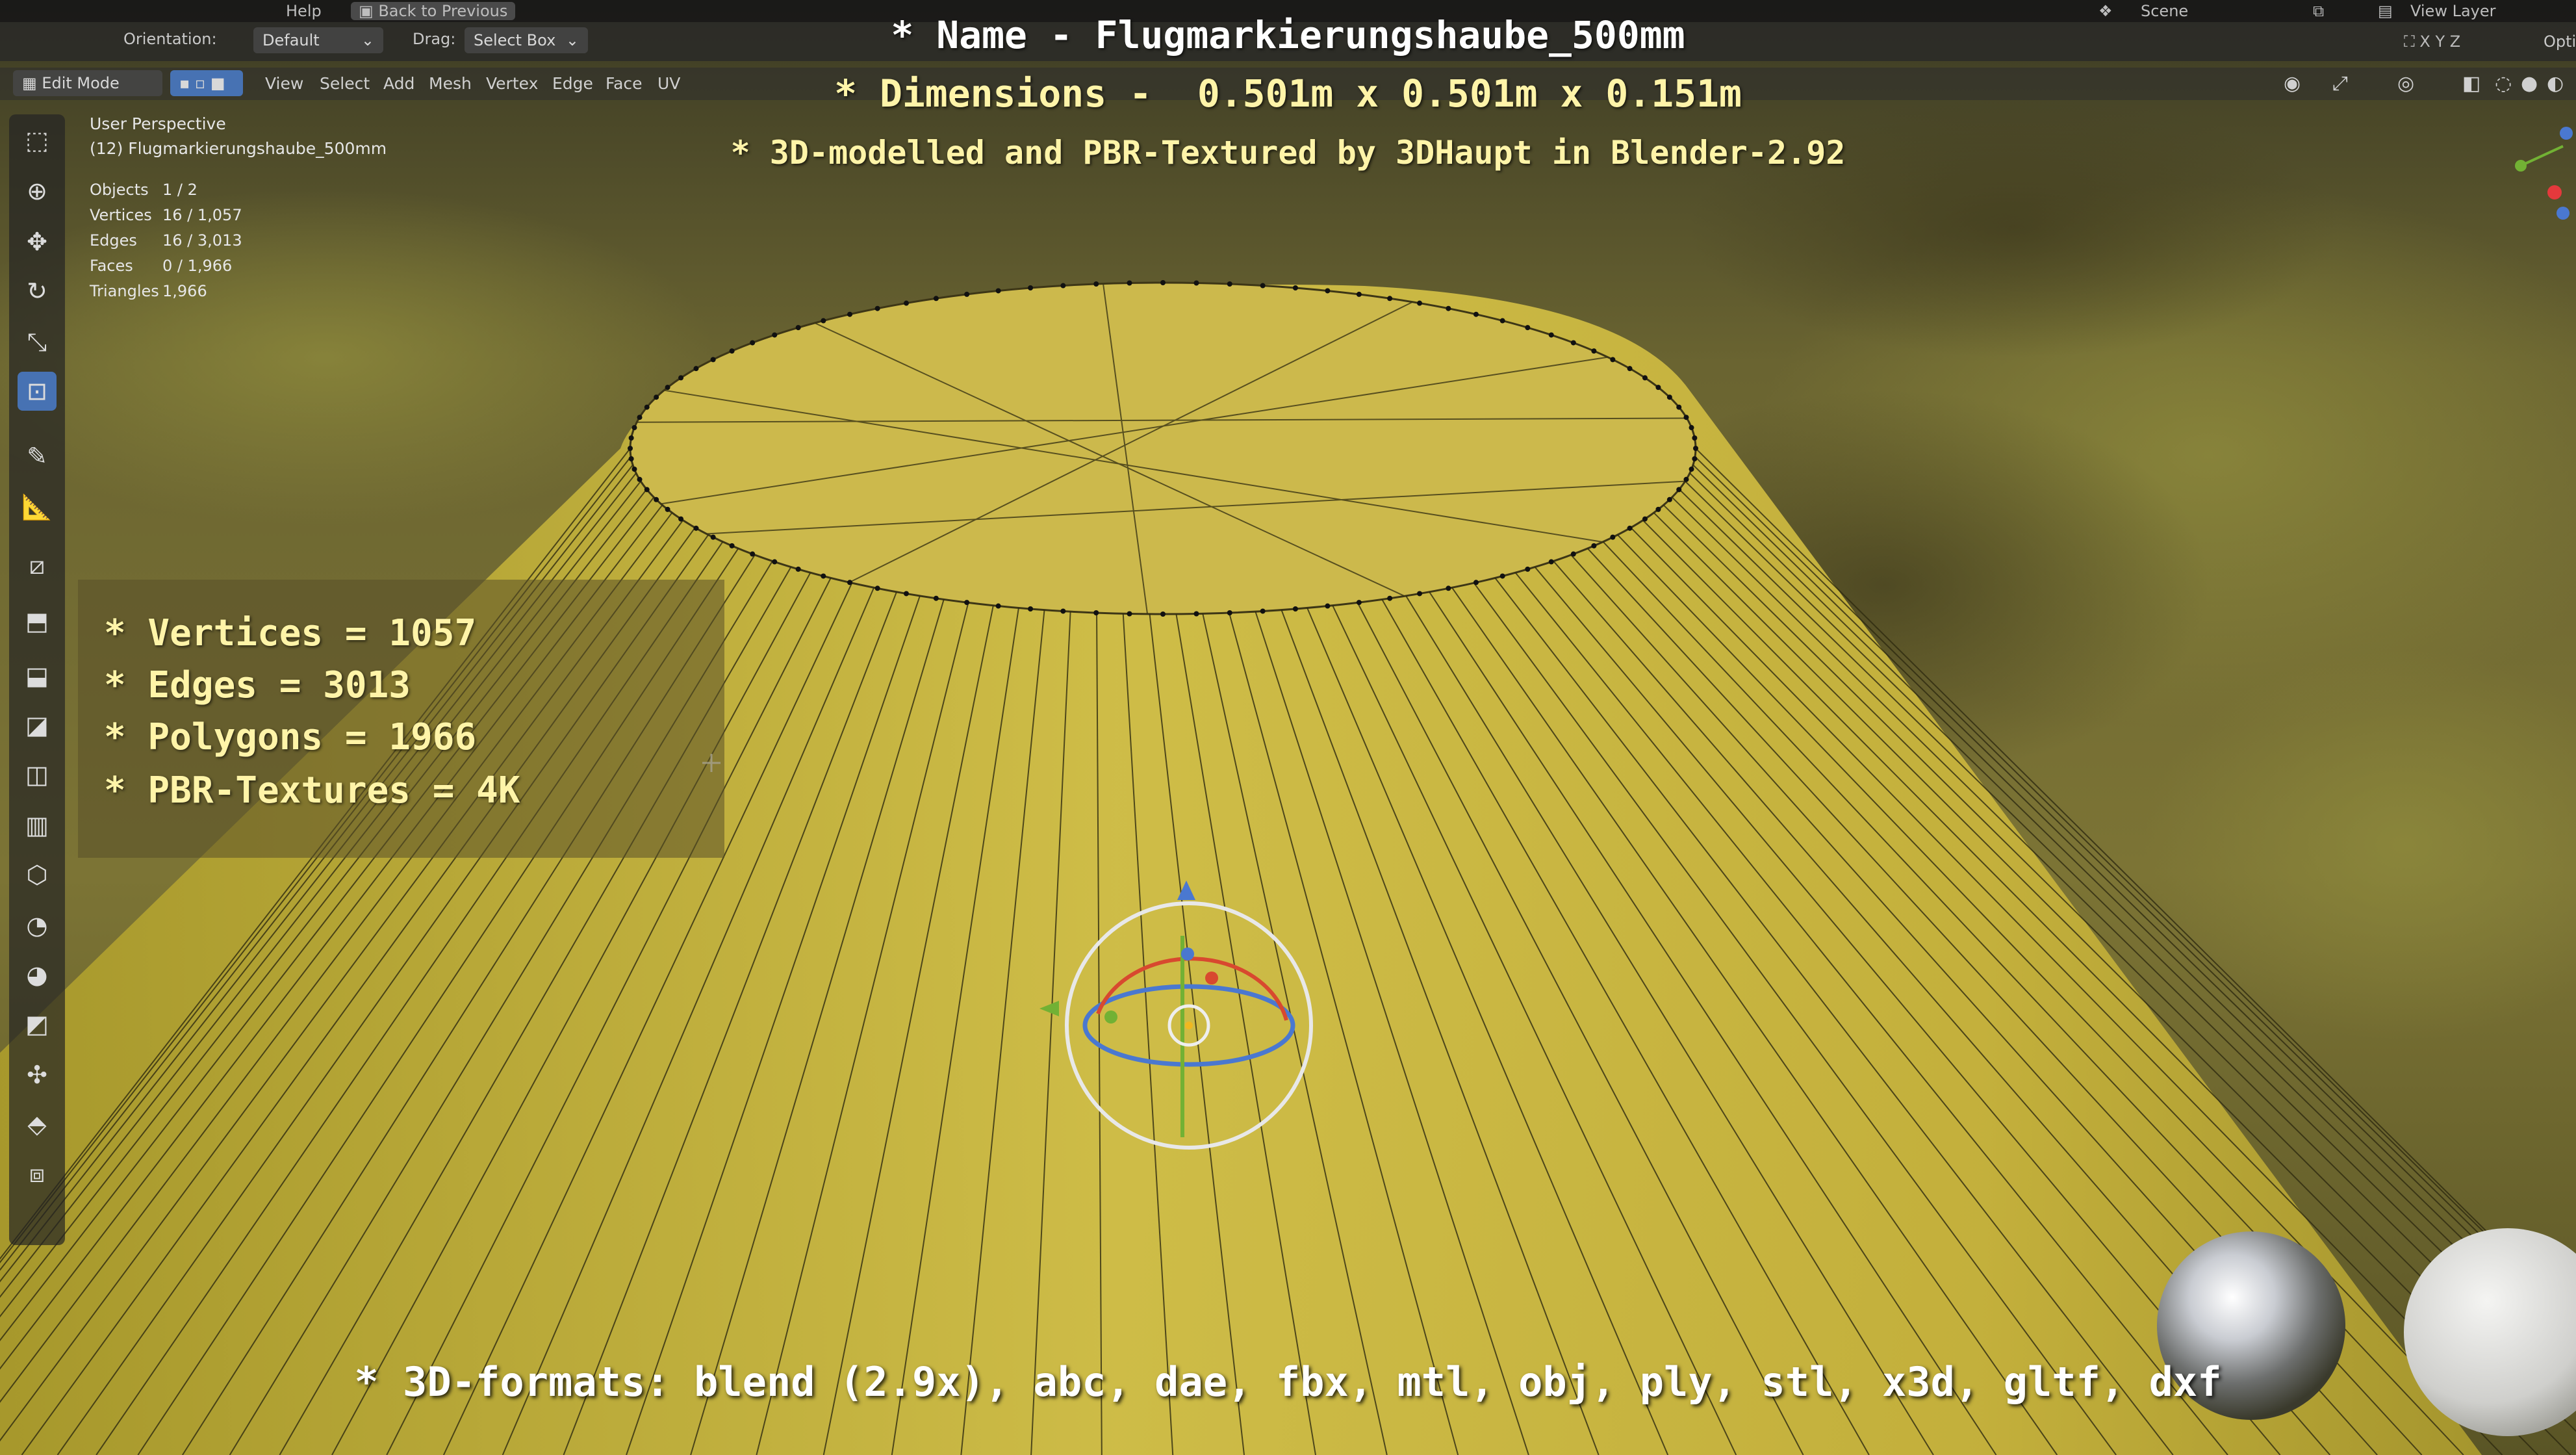 Image resolution: width=2576 pixels, height=1455 pixels. Describe the element at coordinates (197, 266) in the screenshot. I see `stat-value: 0 / 1,966` at that location.